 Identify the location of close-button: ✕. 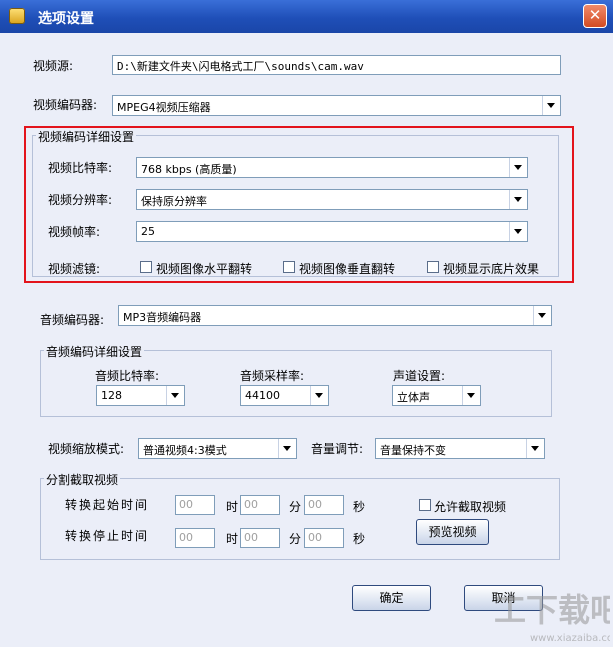
(595, 16).